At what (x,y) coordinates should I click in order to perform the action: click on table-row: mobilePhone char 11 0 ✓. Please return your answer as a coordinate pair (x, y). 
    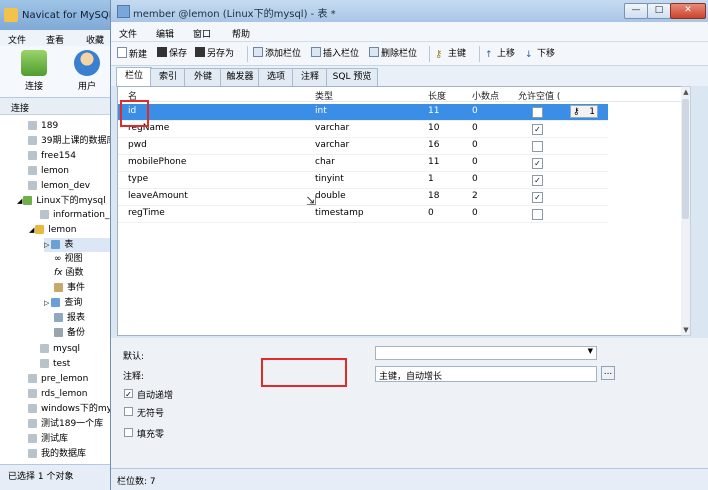
    Looking at the image, I should click on (363, 163).